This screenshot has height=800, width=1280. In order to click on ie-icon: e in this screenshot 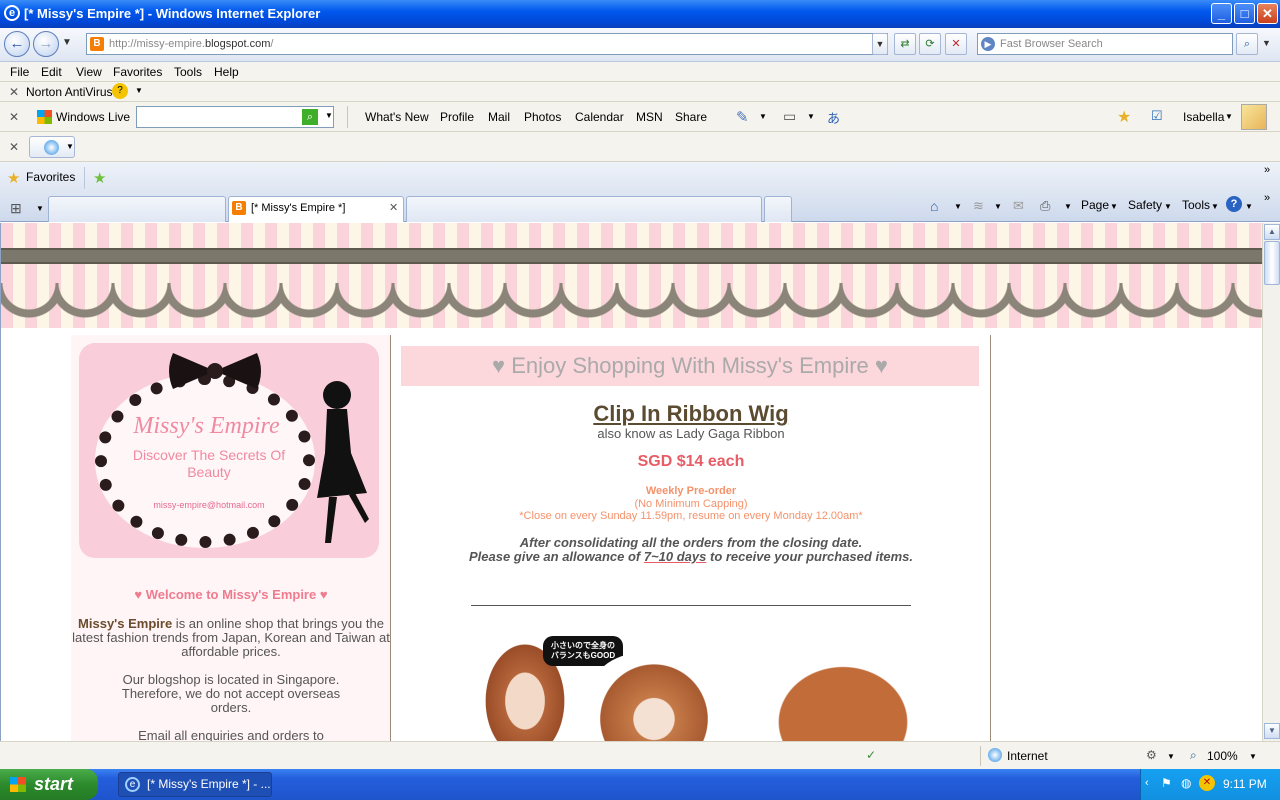, I will do `click(12, 13)`.